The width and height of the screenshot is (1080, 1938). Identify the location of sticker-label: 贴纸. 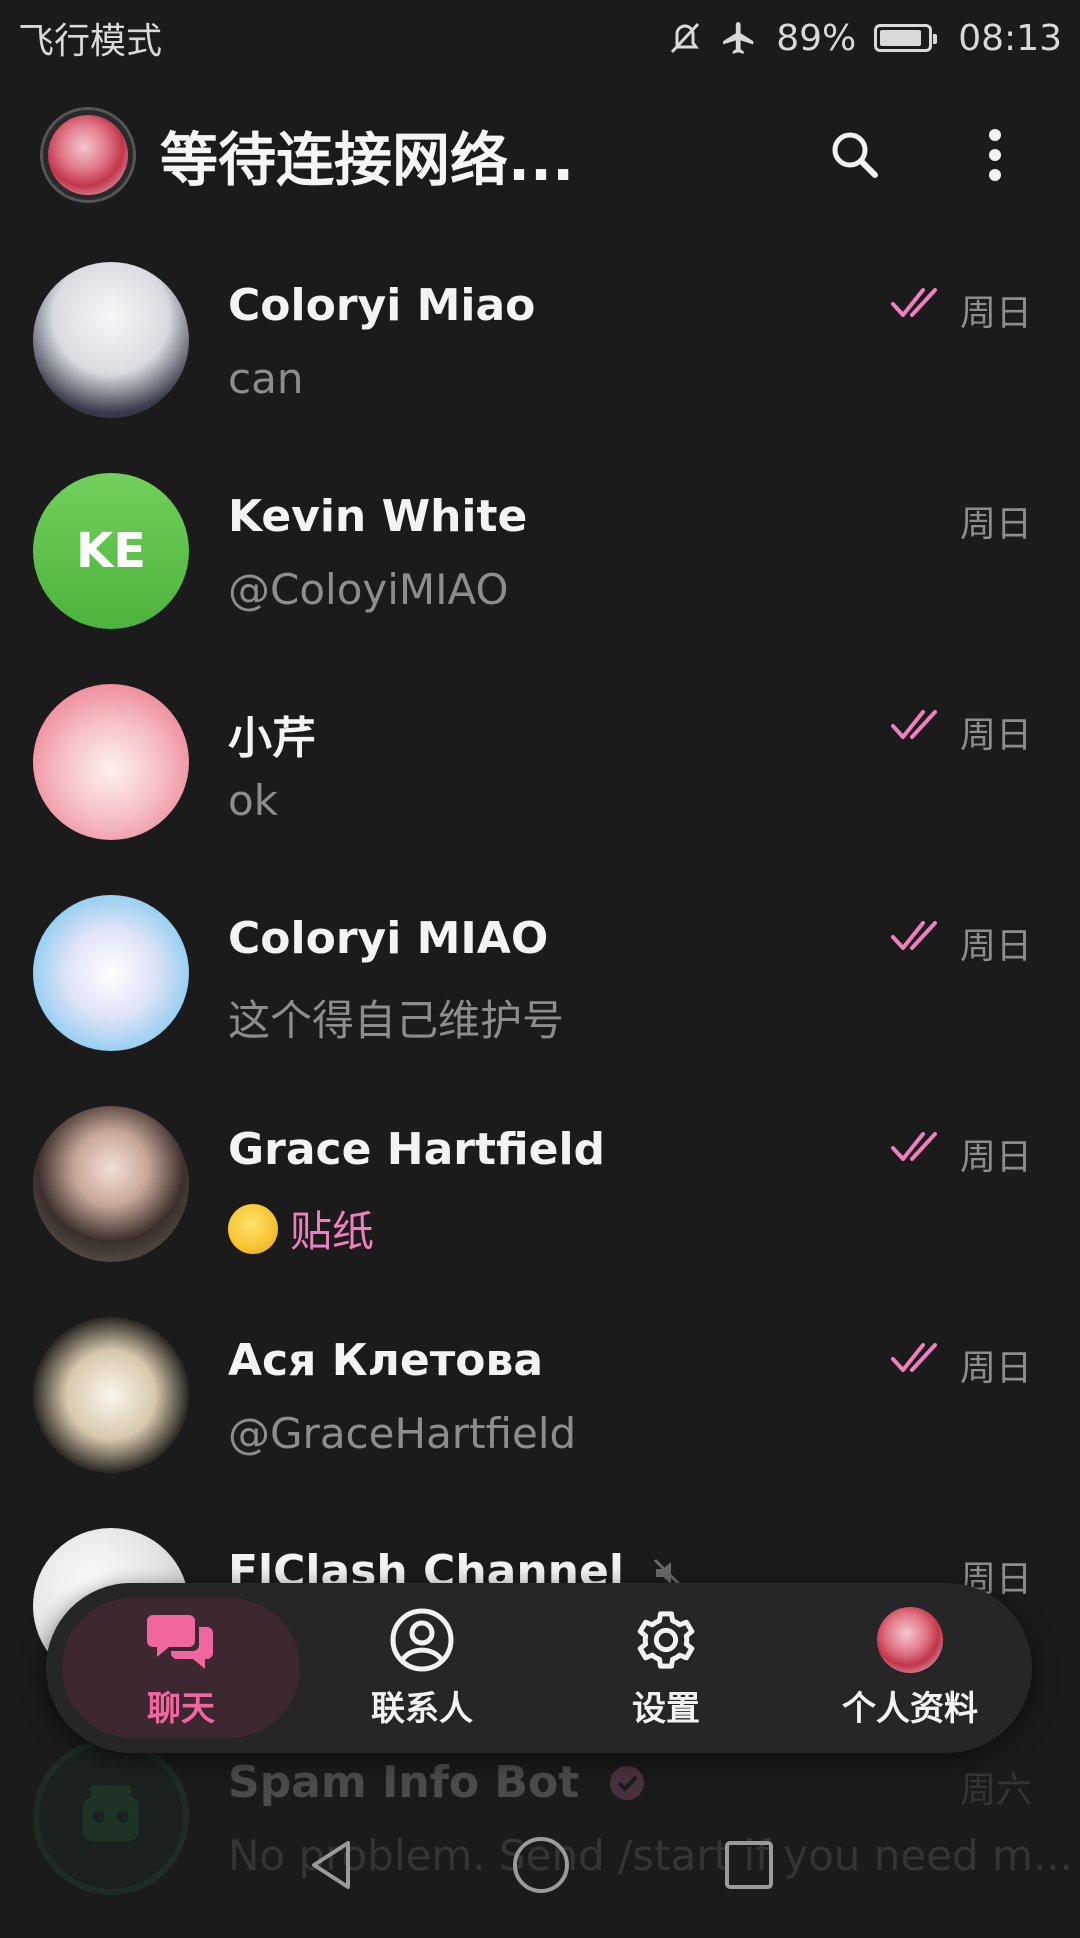
(332, 1231).